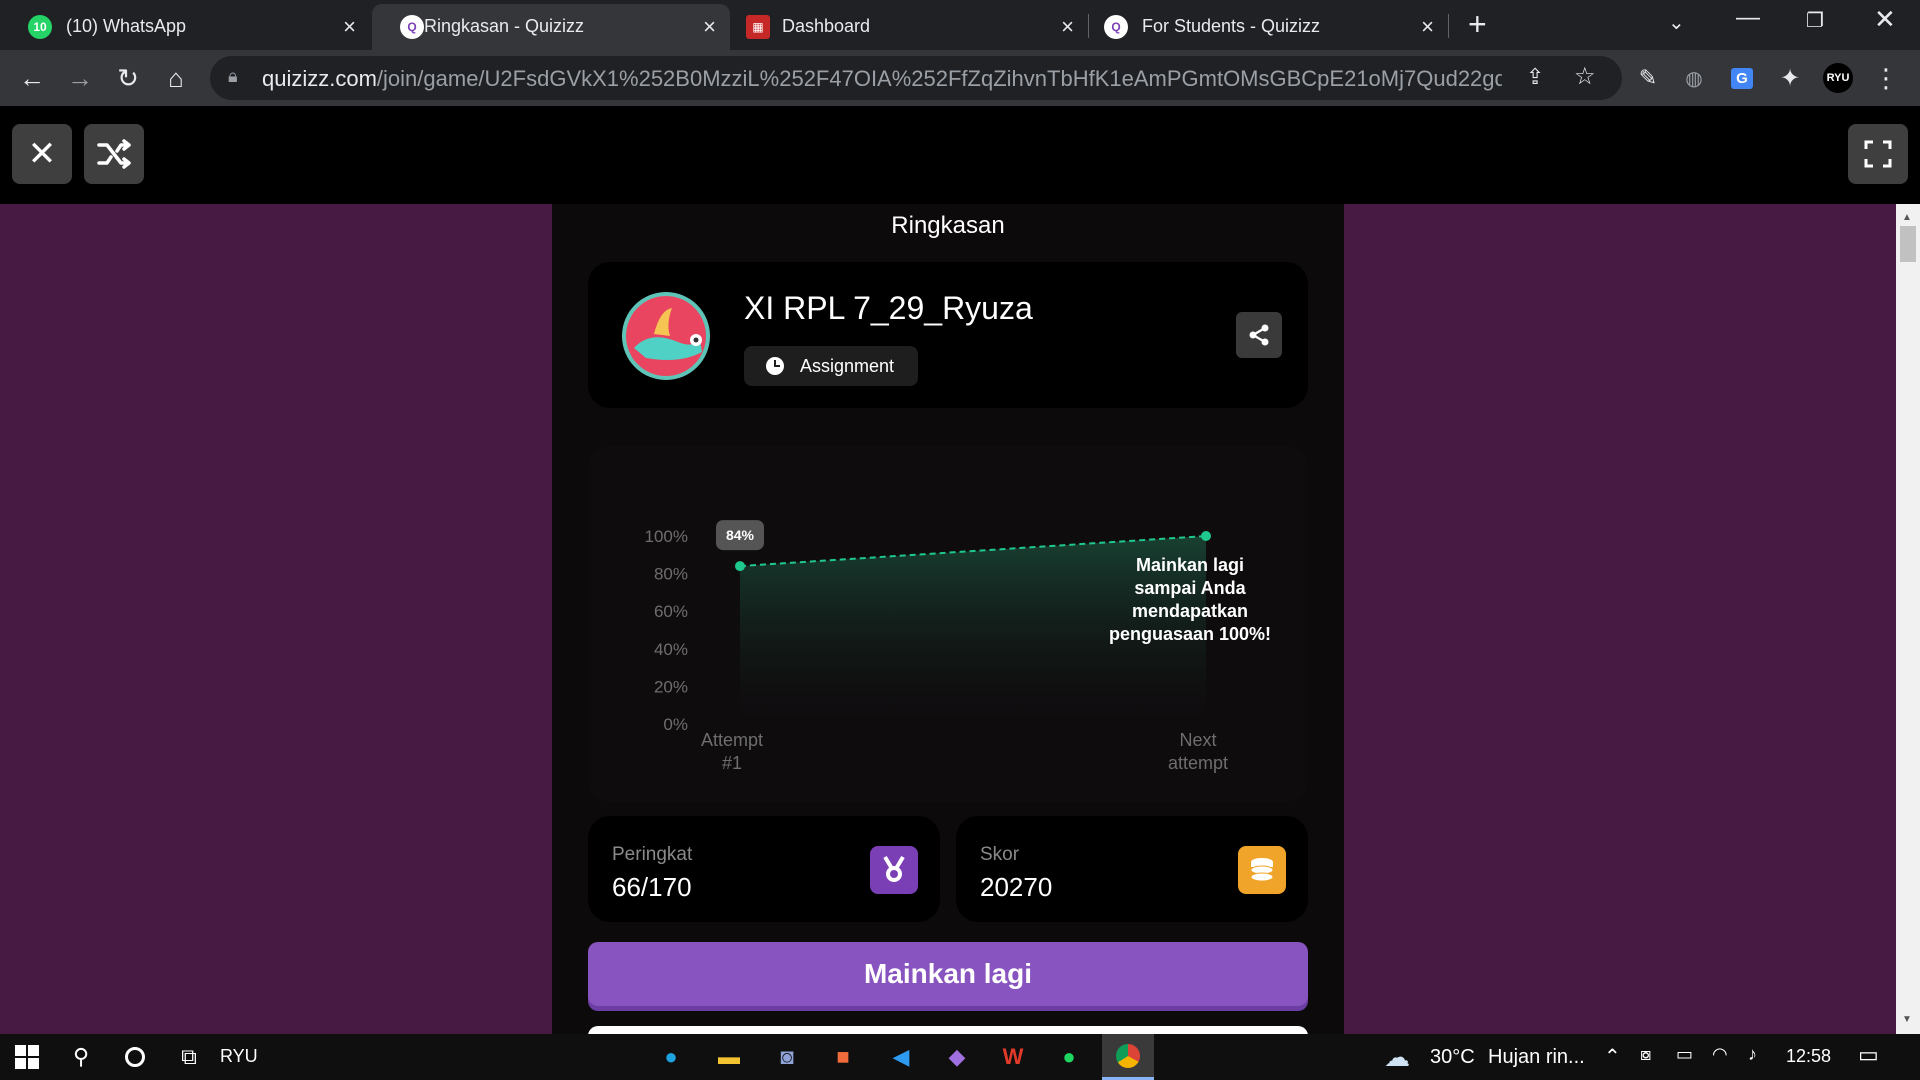  I want to click on tab-dashboard: ▦ Dashboard ×, so click(910, 27).